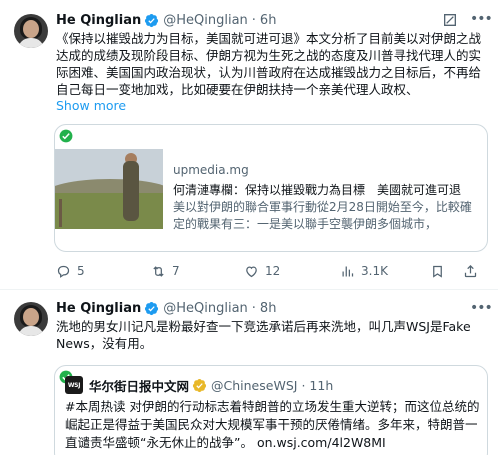 The image size is (498, 455). I want to click on grok-icon, so click(450, 20).